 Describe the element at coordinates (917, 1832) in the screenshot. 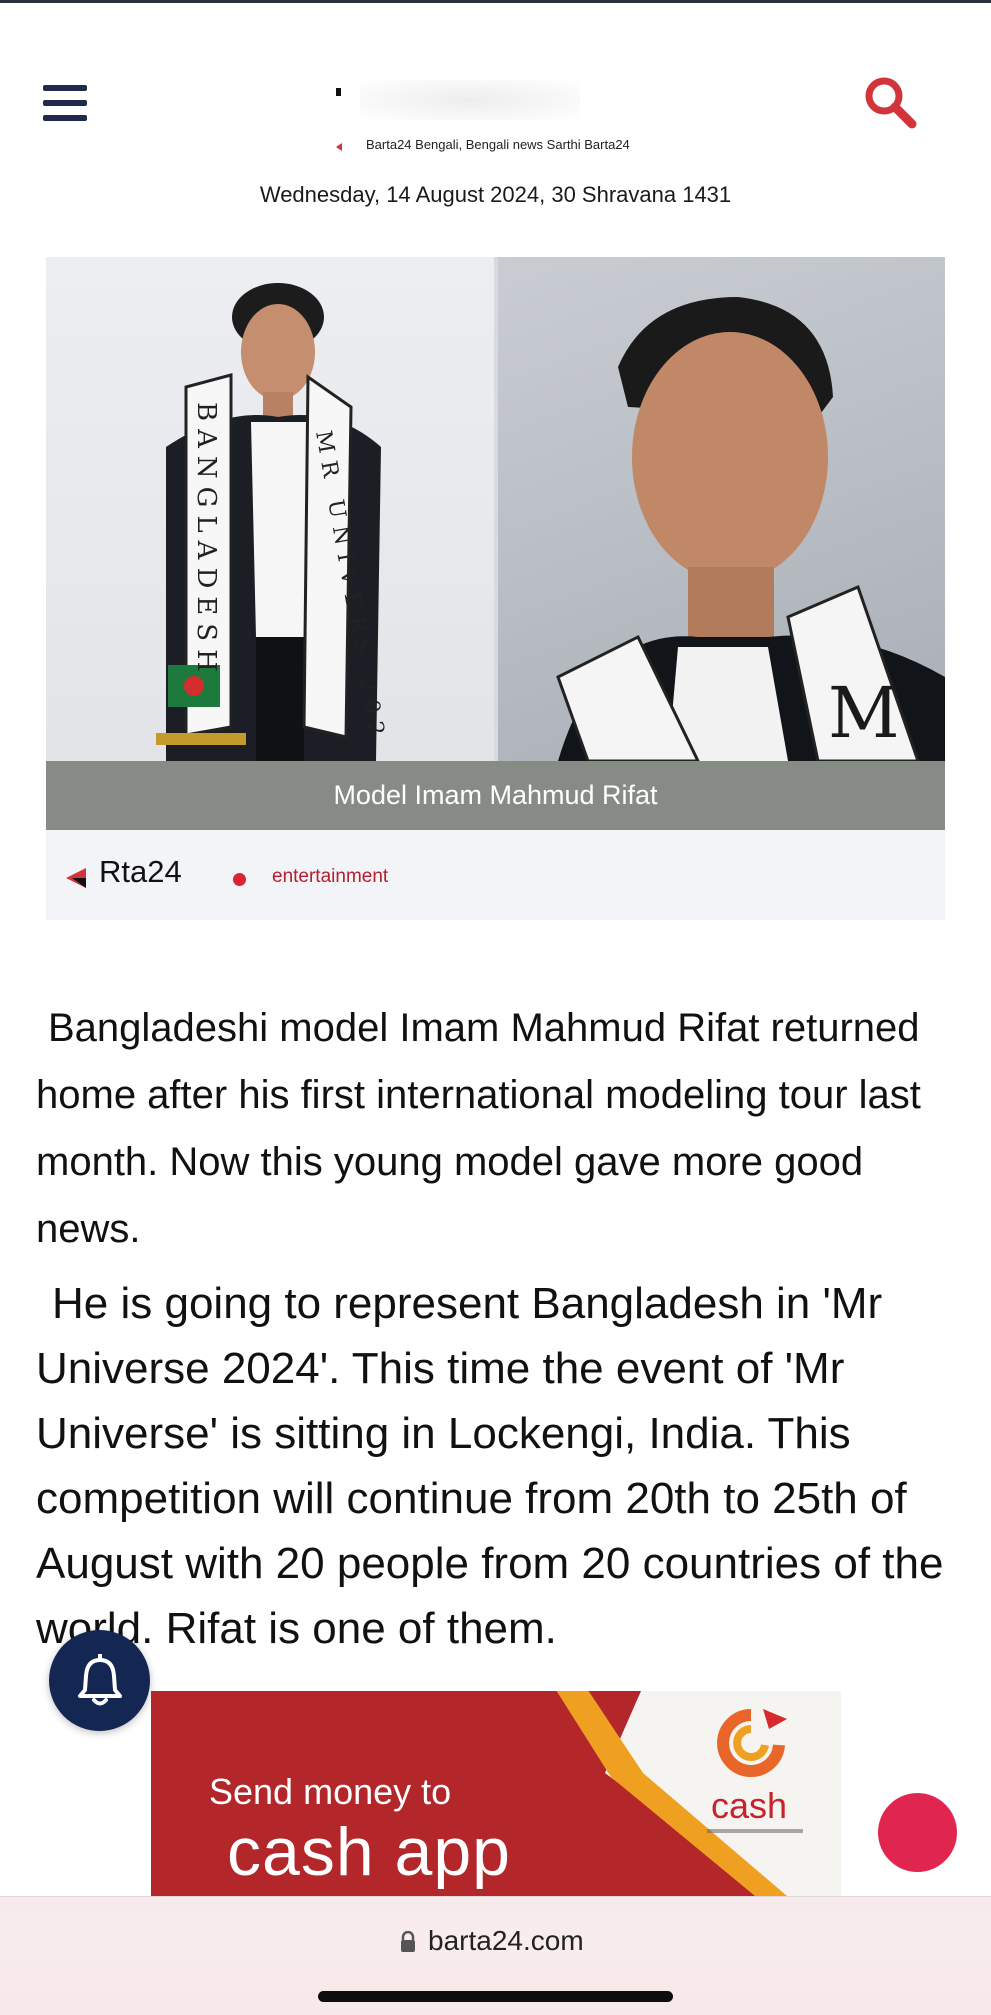

I see `floating-action-button` at that location.